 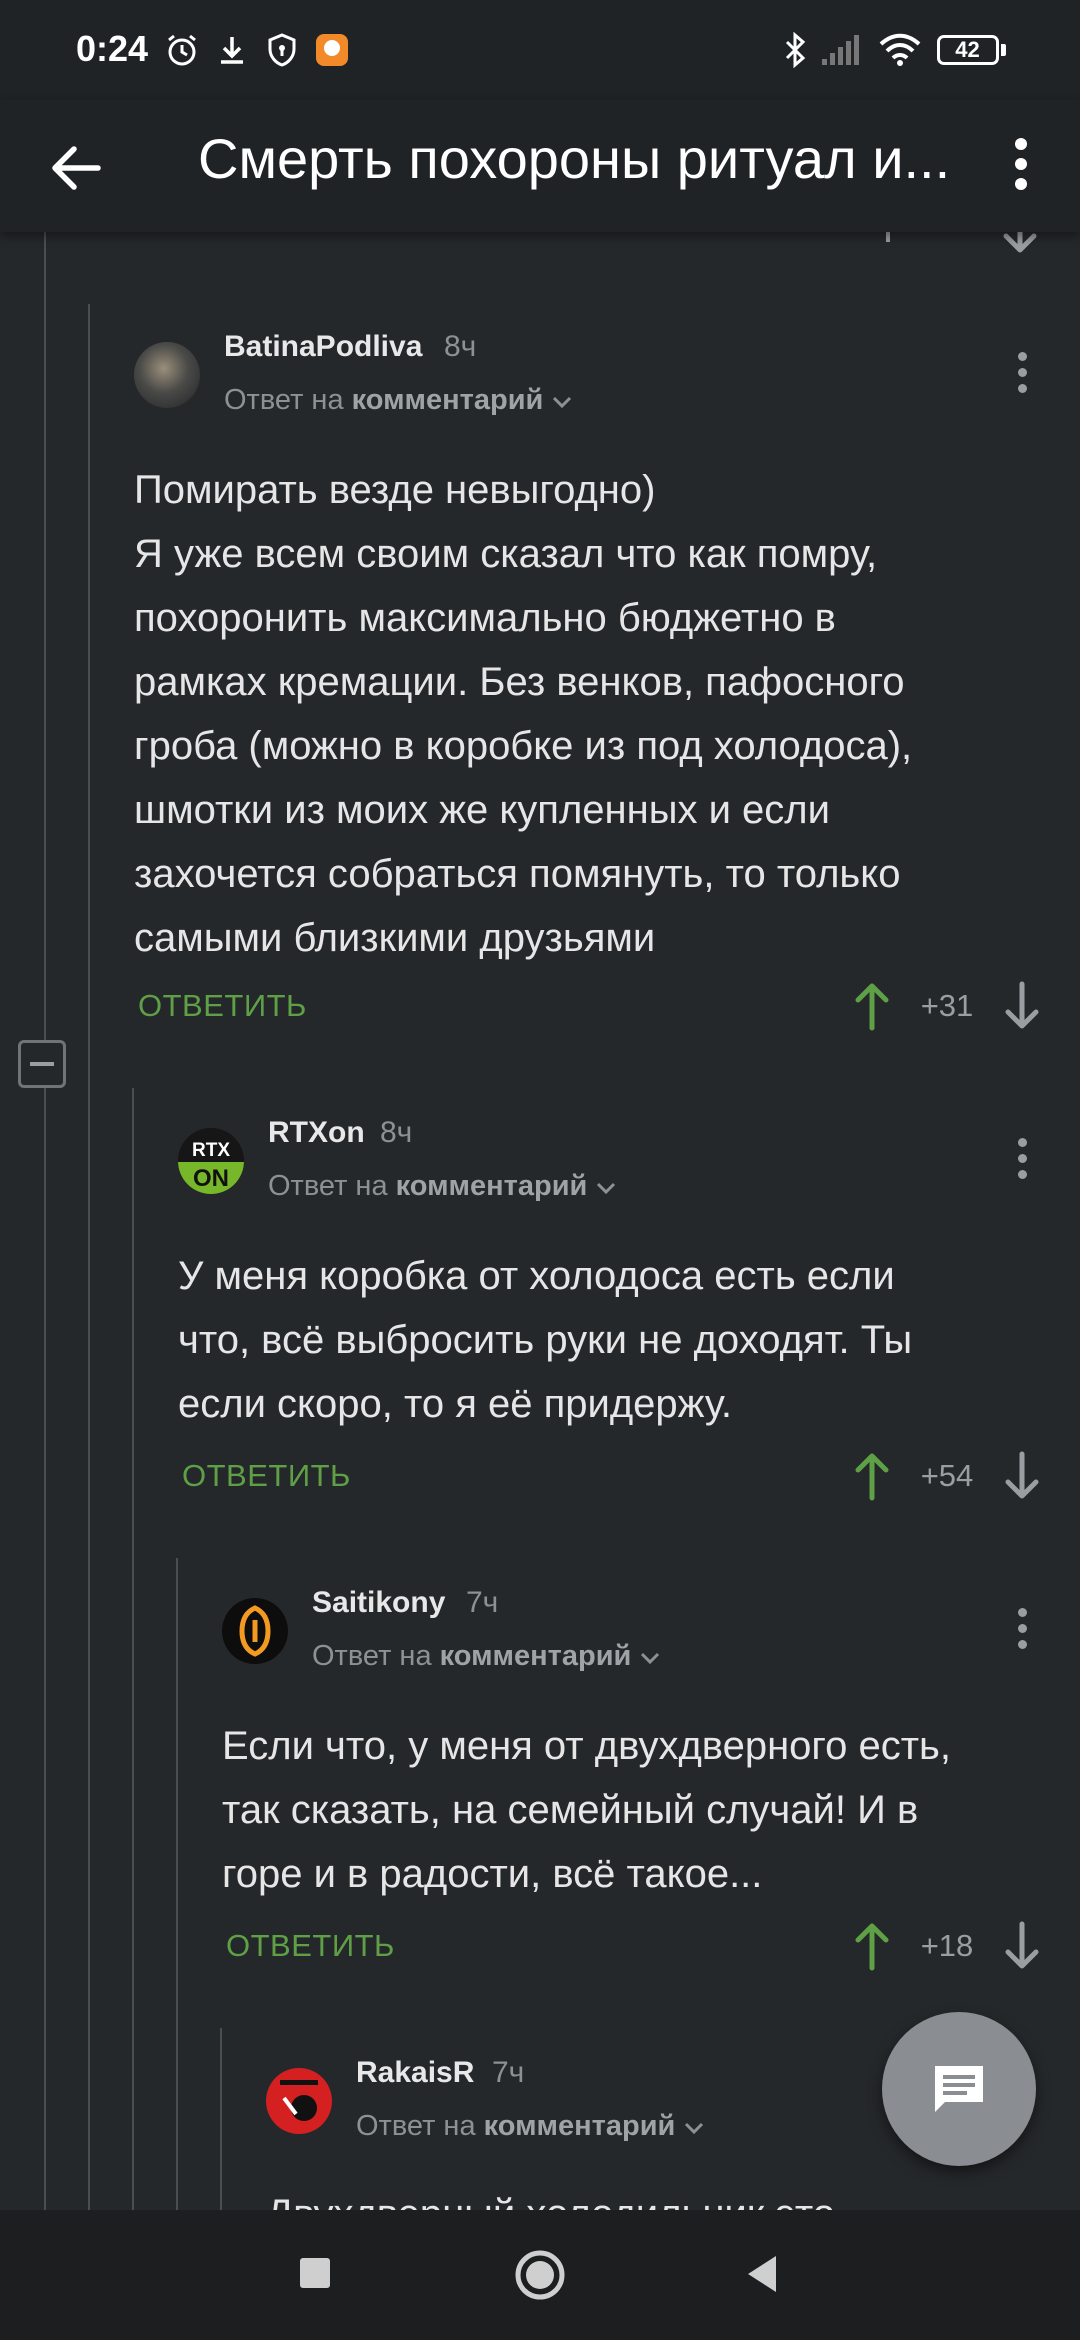 I want to click on avatar: RTX ON, so click(x=211, y=1161).